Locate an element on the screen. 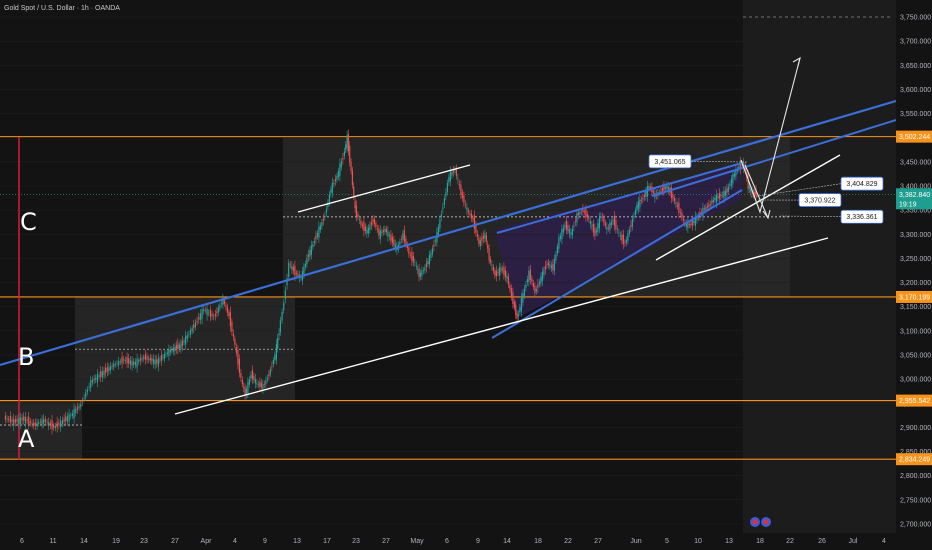 The width and height of the screenshot is (932, 550). x-tick-label: 19 is located at coordinates (116, 541).